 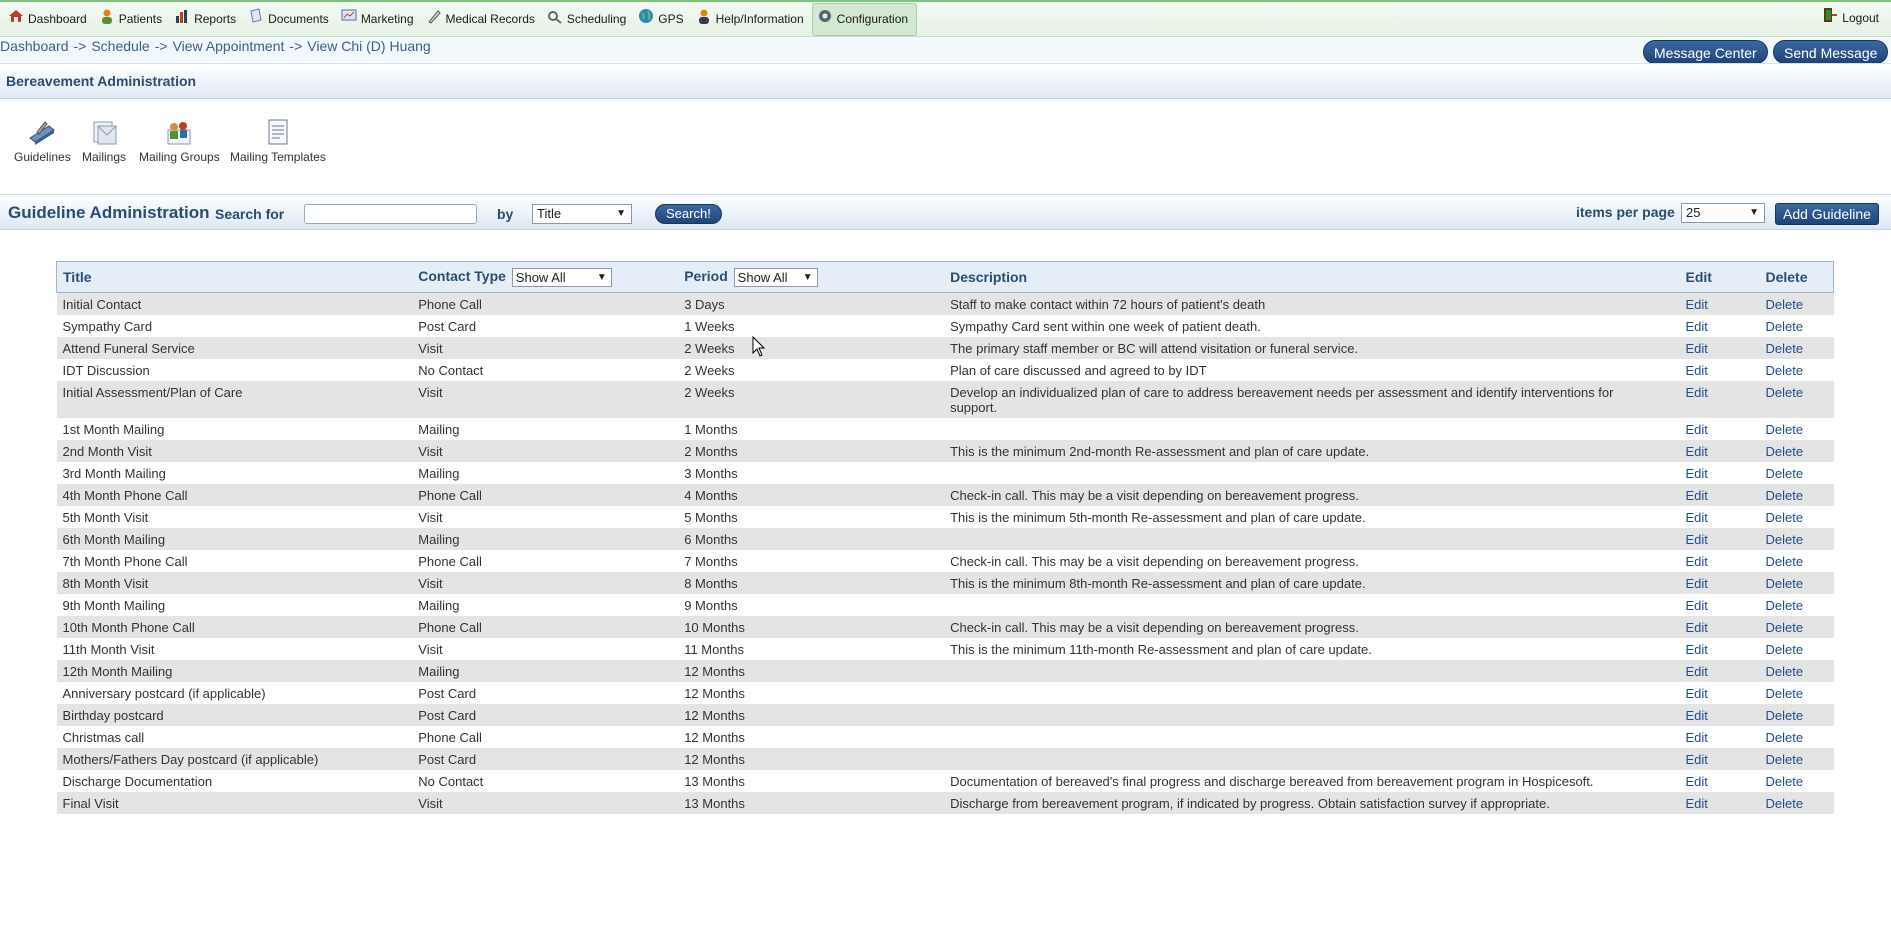 What do you see at coordinates (462, 276) in the screenshot?
I see `contact-type-label: Contact Type` at bounding box center [462, 276].